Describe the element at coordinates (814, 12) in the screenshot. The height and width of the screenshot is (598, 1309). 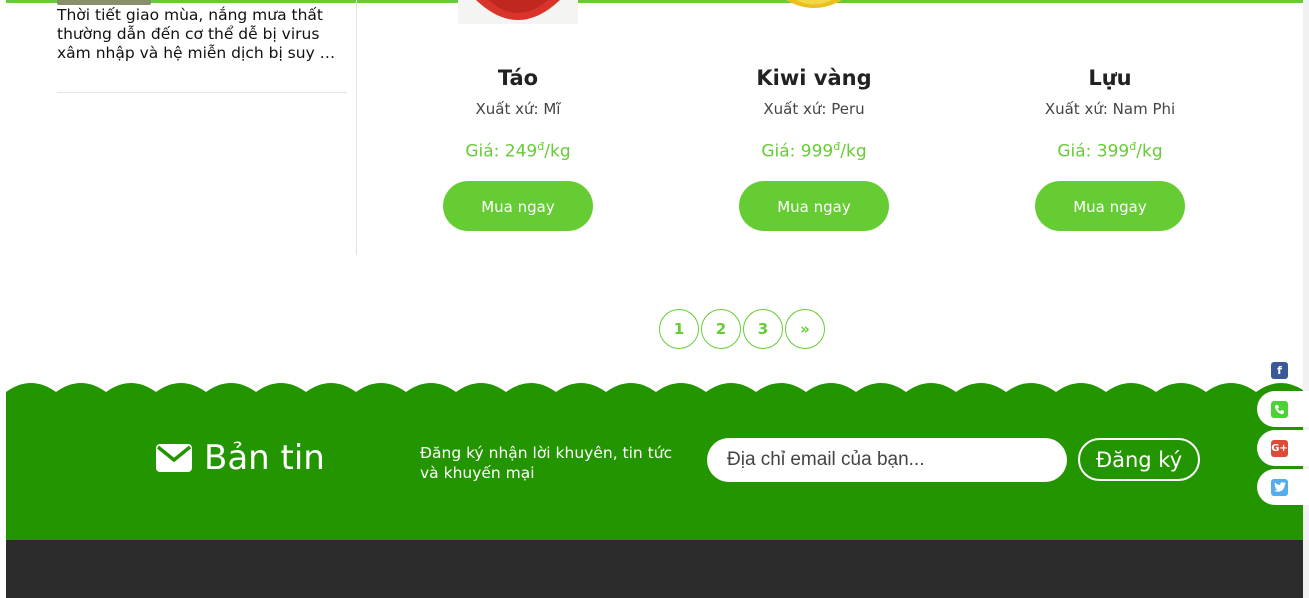
I see `kiwi-image` at that location.